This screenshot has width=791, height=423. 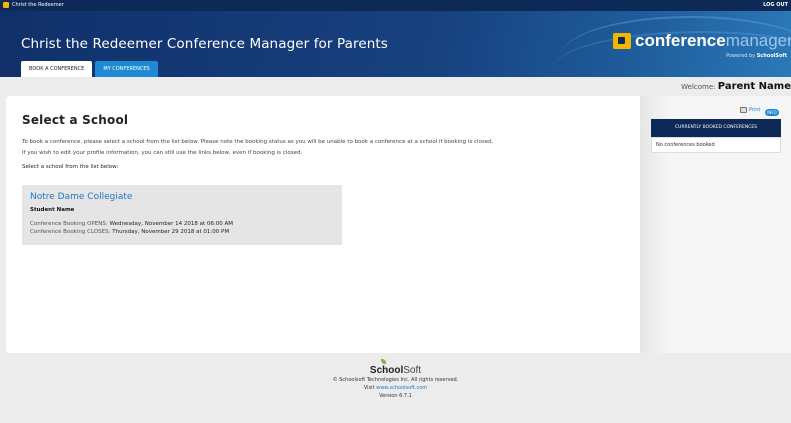 I want to click on select-school-label: Select a school from the list below:, so click(x=70, y=167).